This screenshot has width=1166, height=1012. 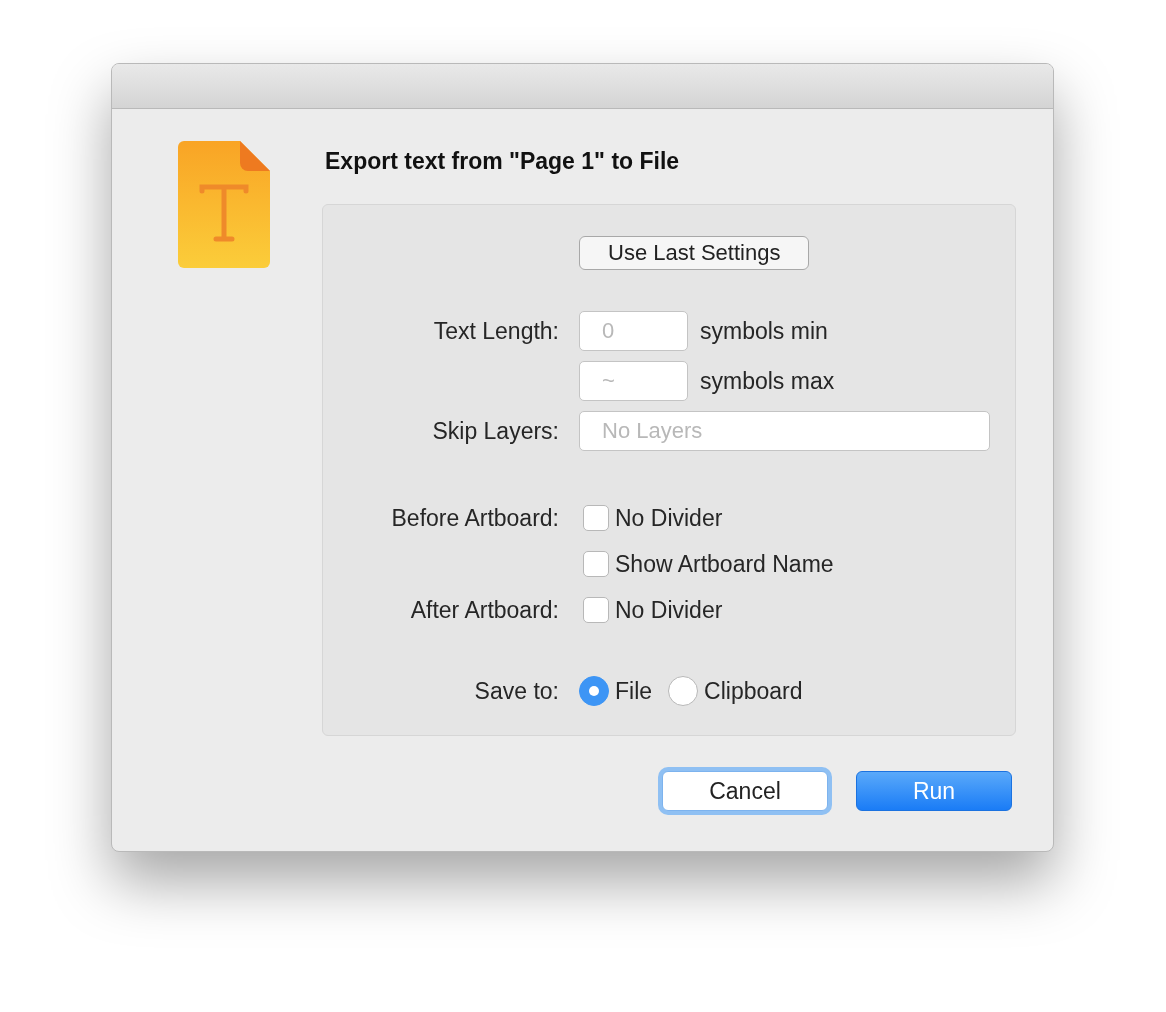 What do you see at coordinates (516, 691) in the screenshot?
I see `field-label: Save to:` at bounding box center [516, 691].